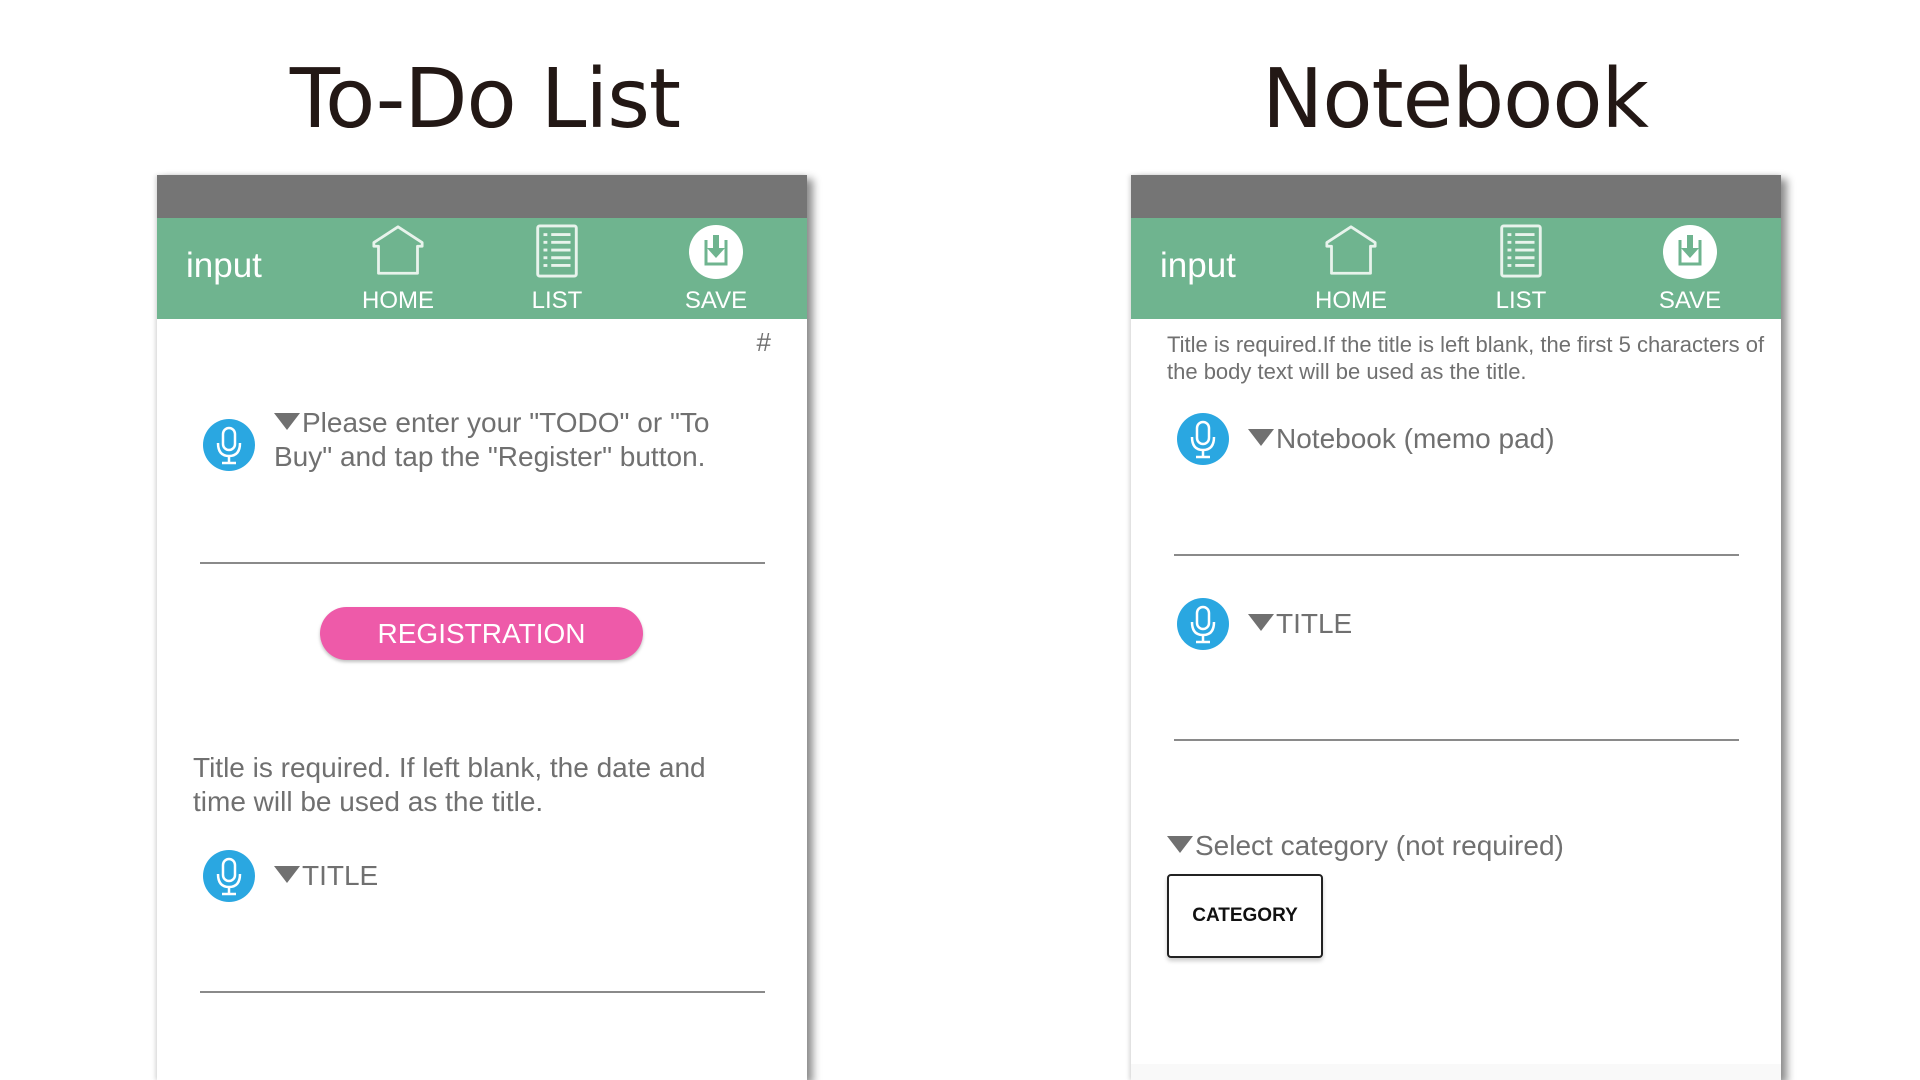 Image resolution: width=1920 pixels, height=1080 pixels. Describe the element at coordinates (1365, 846) in the screenshot. I see `category-label: Select category (not required)` at that location.